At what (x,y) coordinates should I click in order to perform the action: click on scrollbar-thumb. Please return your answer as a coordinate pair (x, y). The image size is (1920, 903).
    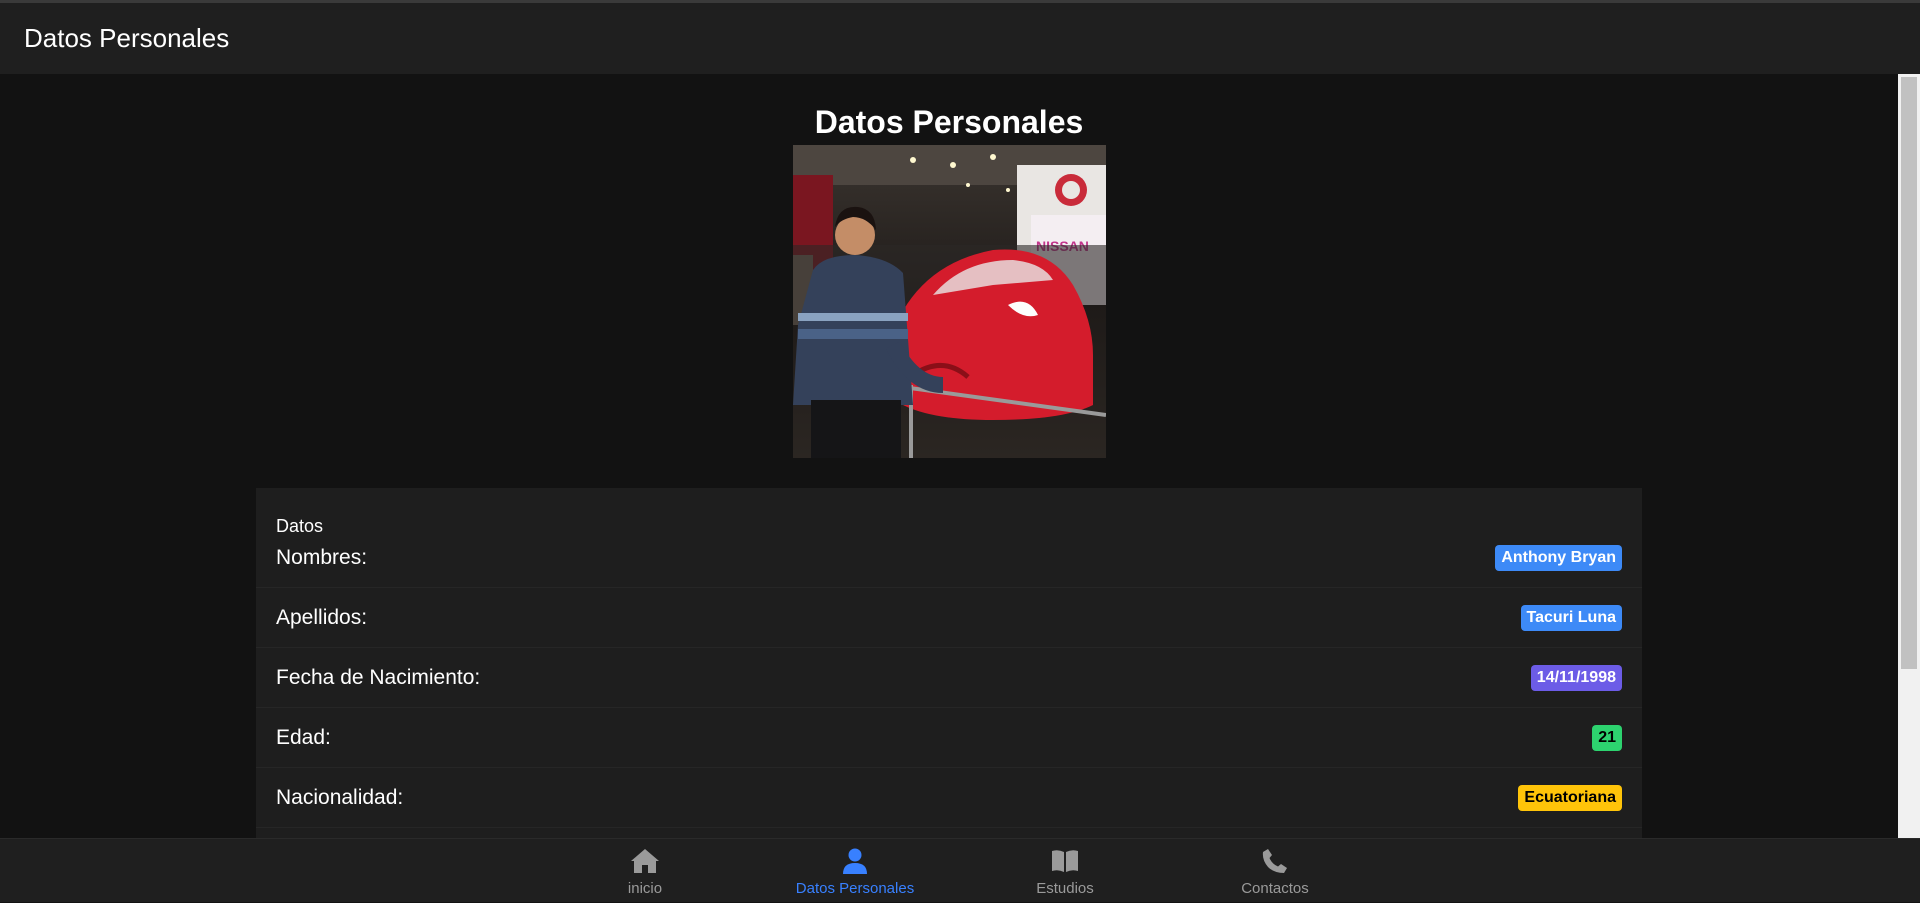
    Looking at the image, I should click on (1909, 373).